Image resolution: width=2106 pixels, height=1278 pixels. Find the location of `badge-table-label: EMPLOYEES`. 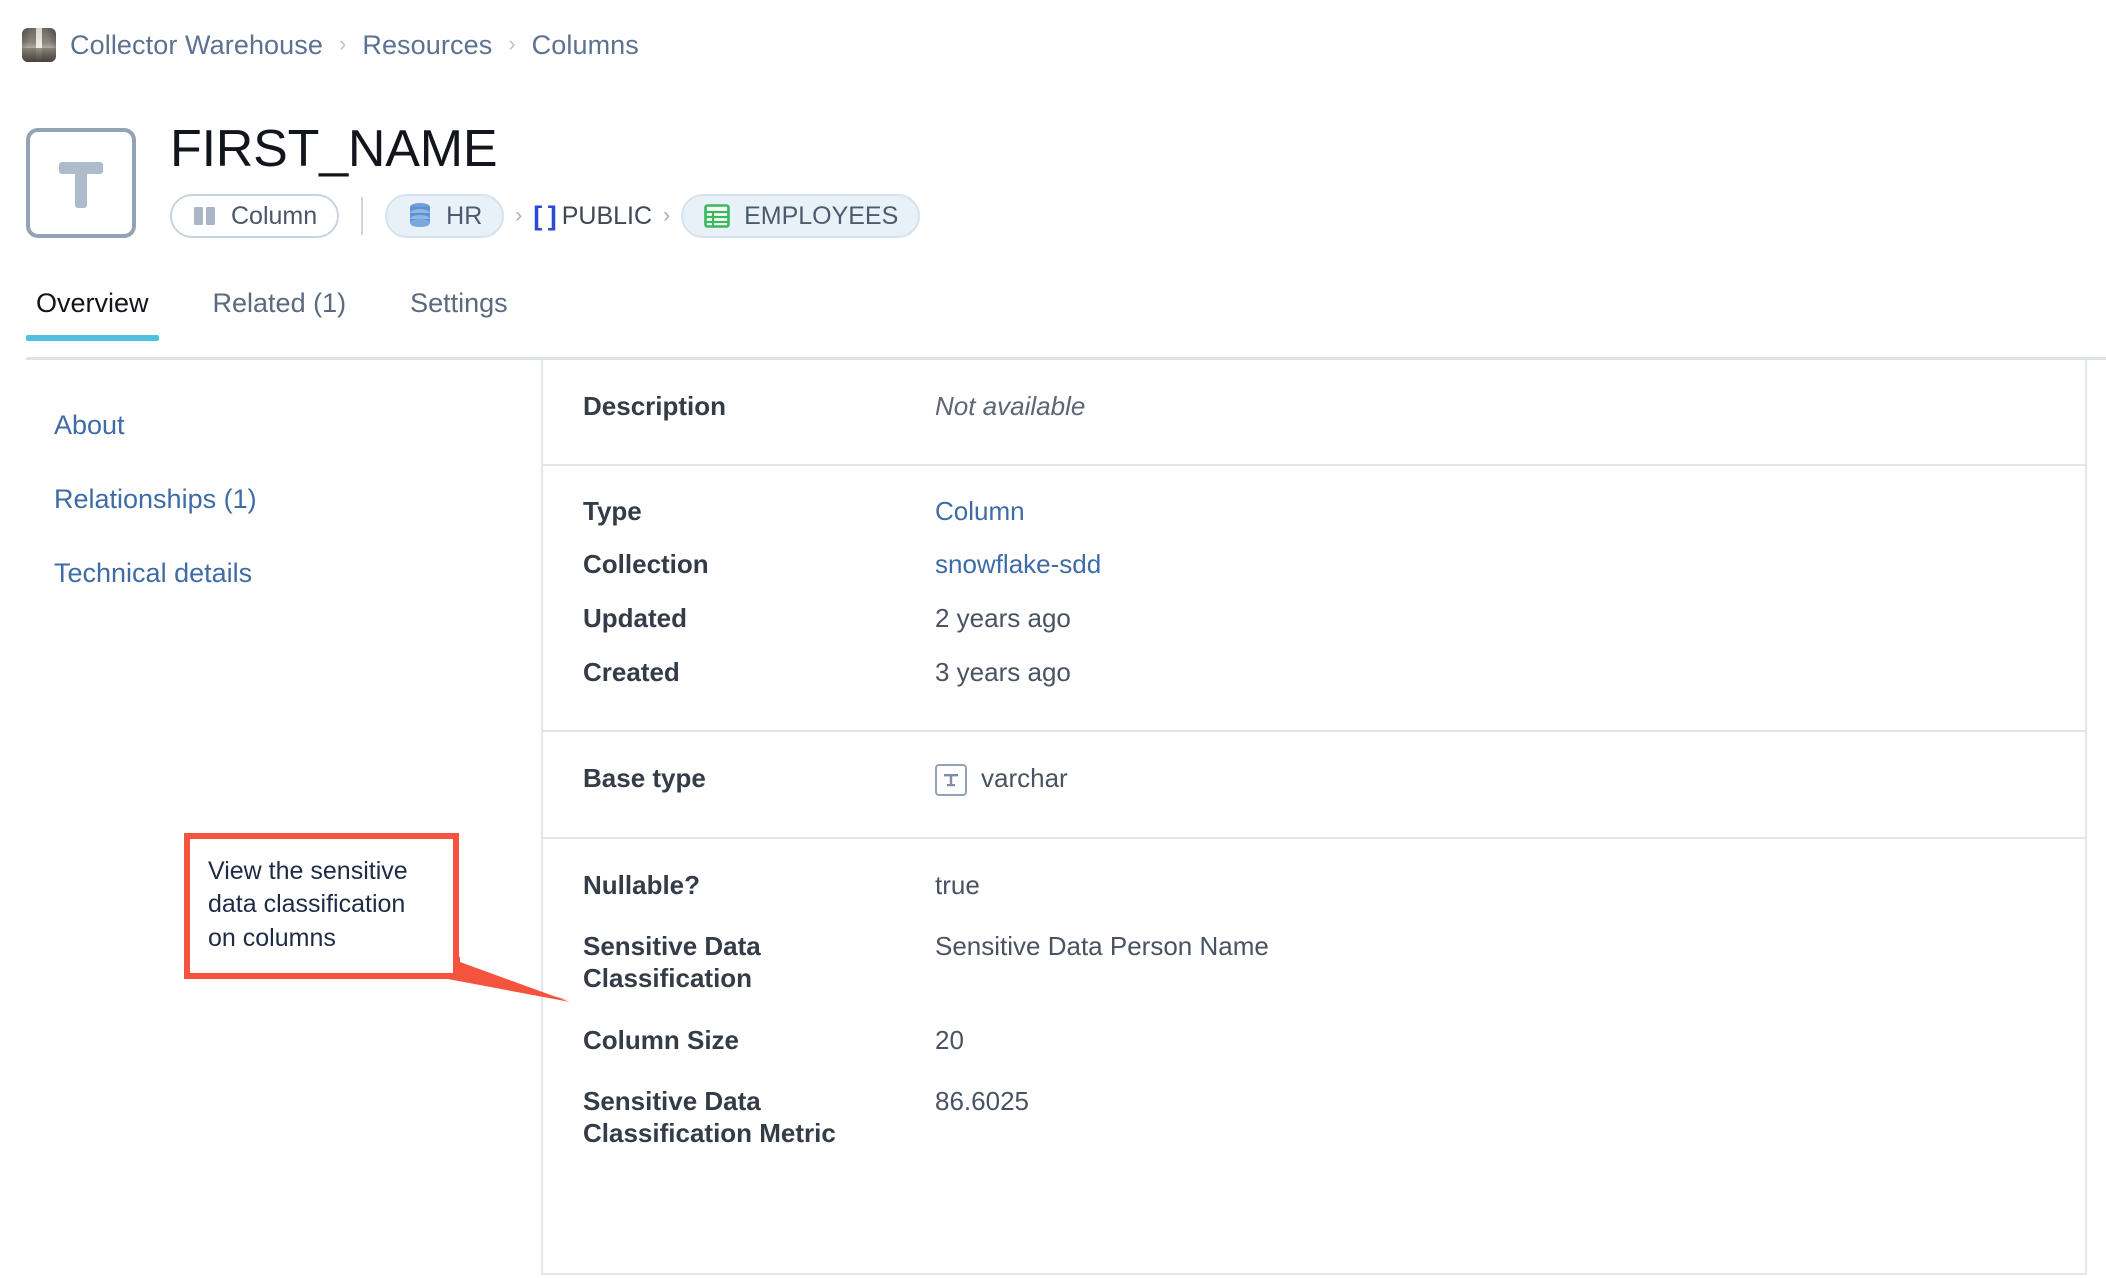

badge-table-label: EMPLOYEES is located at coordinates (821, 215).